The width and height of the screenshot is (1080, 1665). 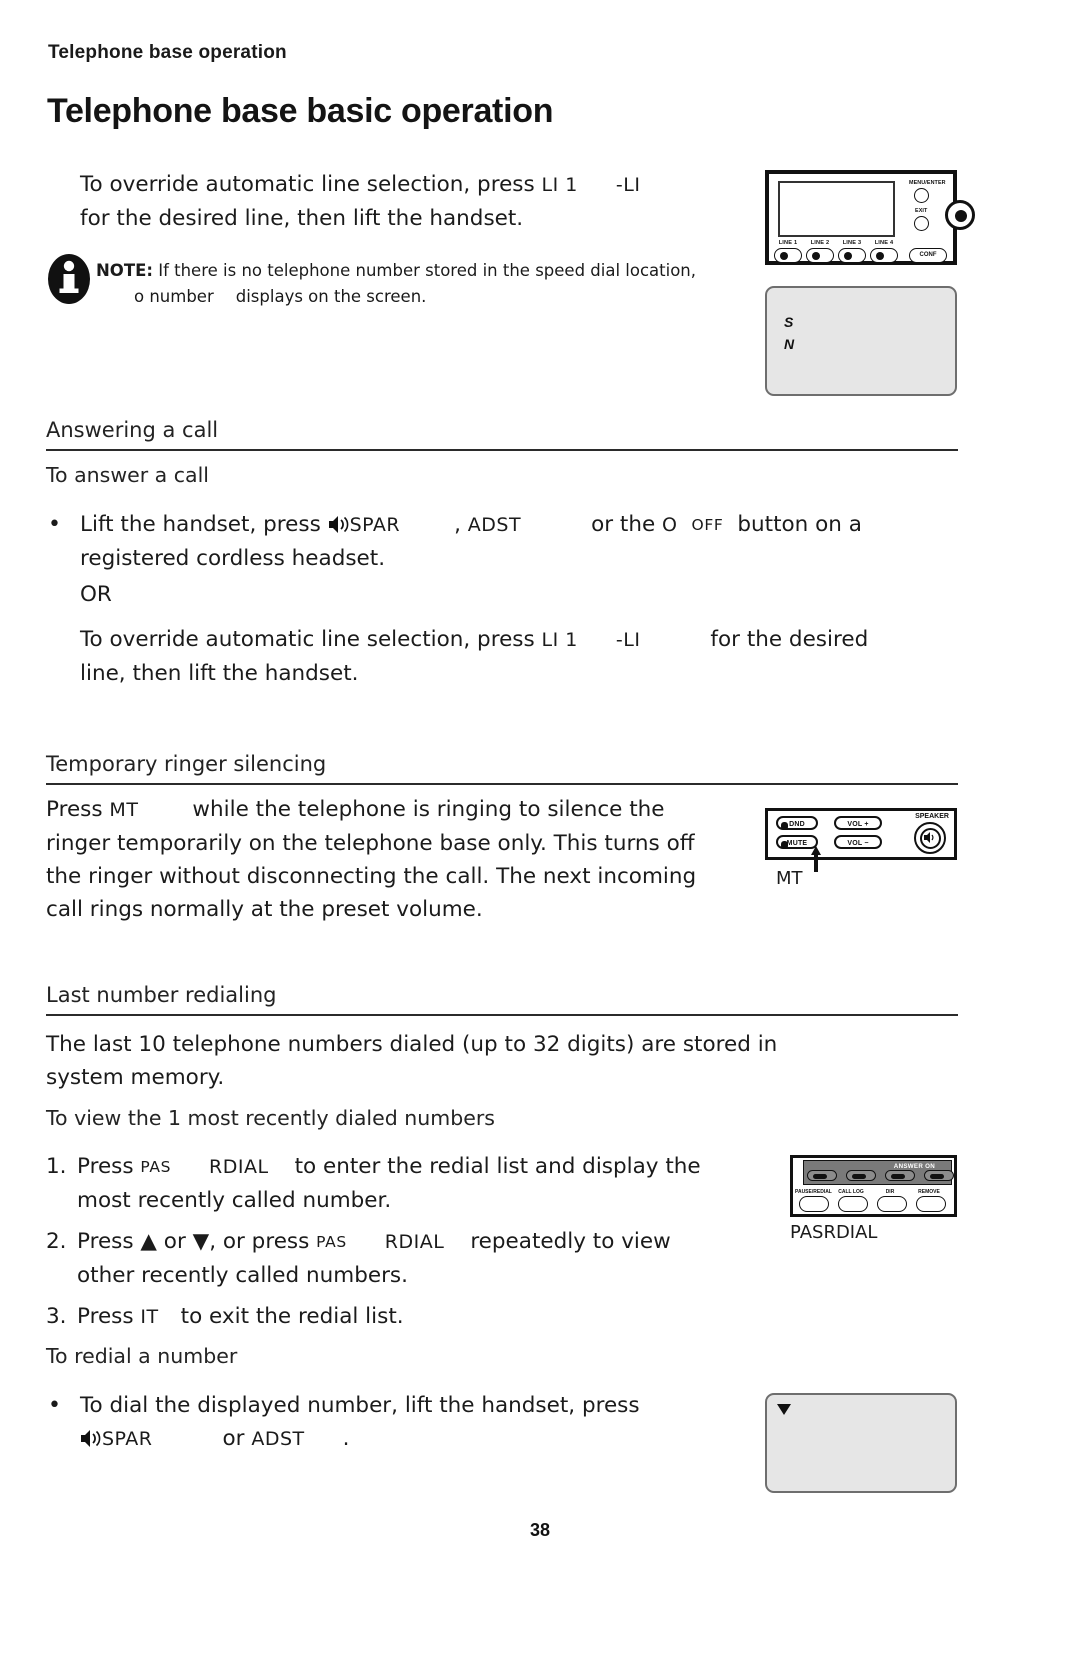 What do you see at coordinates (414, 1242) in the screenshot?
I see `step-2-key-redial: RDIAL` at bounding box center [414, 1242].